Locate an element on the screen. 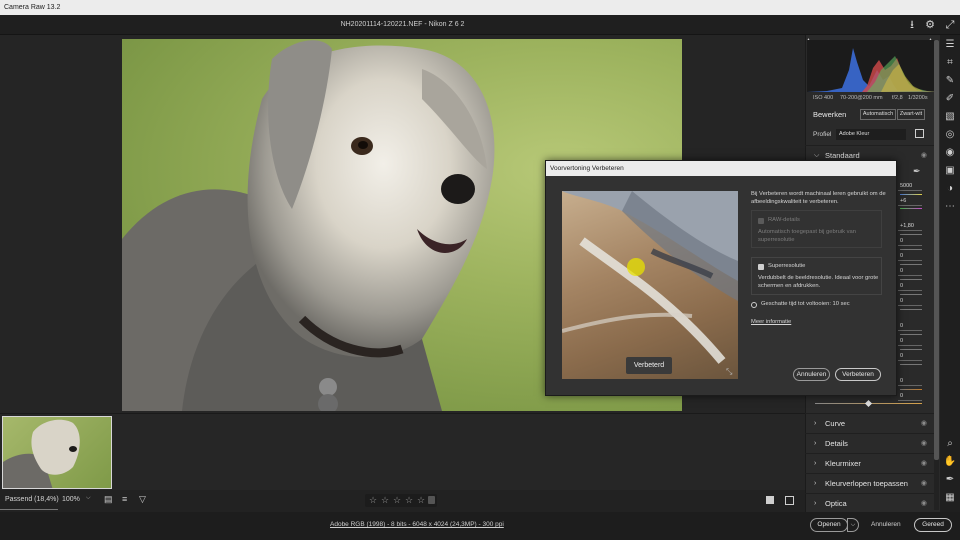  done-button: Gereed is located at coordinates (933, 525).